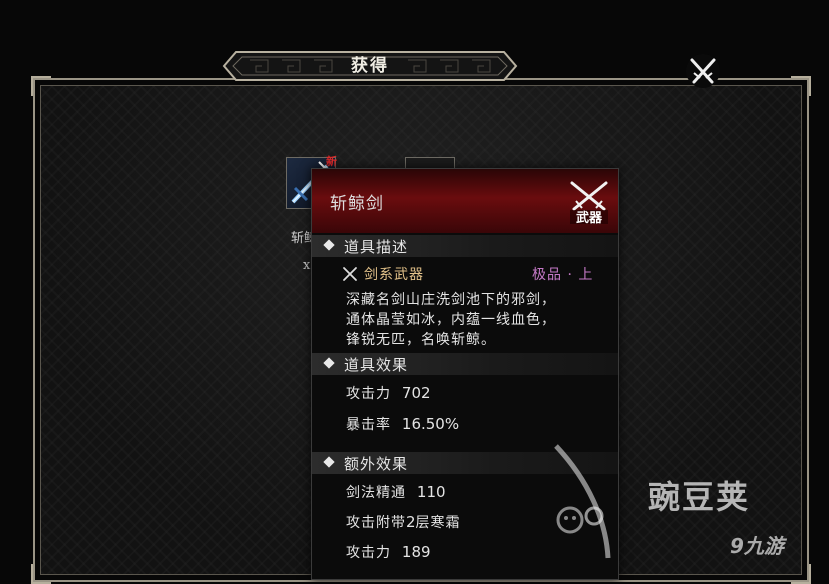 The height and width of the screenshot is (584, 829). Describe the element at coordinates (451, 300) in the screenshot. I see `description-line: 深藏名剑山庄洗剑池下的邪剑，` at that location.